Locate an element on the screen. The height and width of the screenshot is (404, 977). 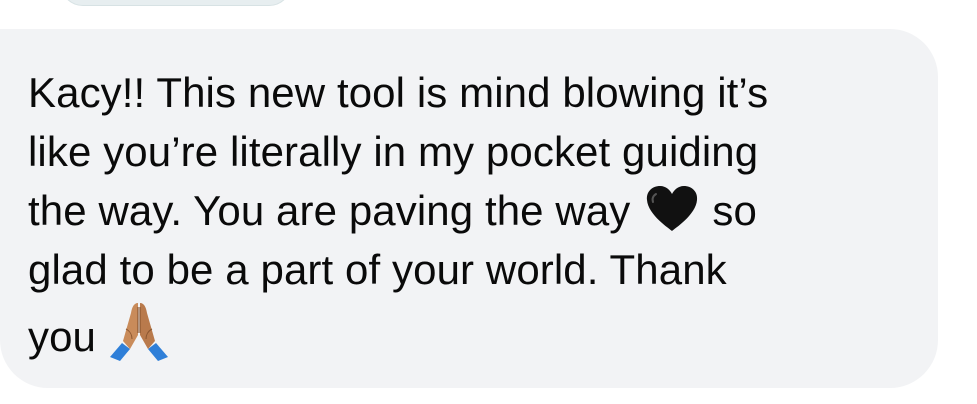
message-line-part: the way. You are paving the way is located at coordinates (329, 210).